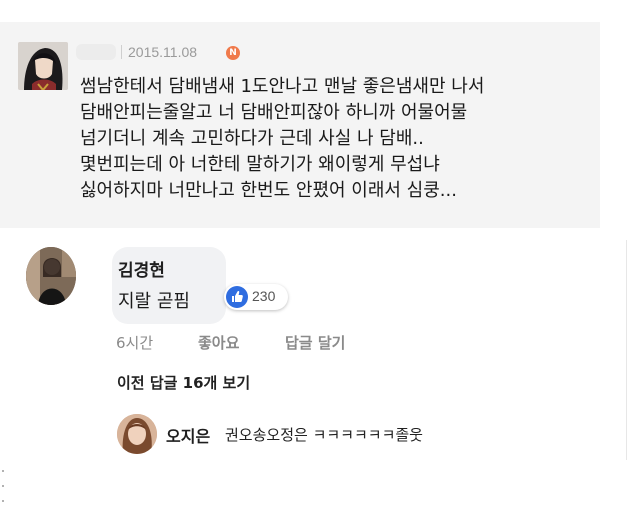 The height and width of the screenshot is (530, 640). What do you see at coordinates (274, 112) in the screenshot?
I see `post-line: 담배안피는줄알고 너 담배안피잖아 하니까 어물어물` at bounding box center [274, 112].